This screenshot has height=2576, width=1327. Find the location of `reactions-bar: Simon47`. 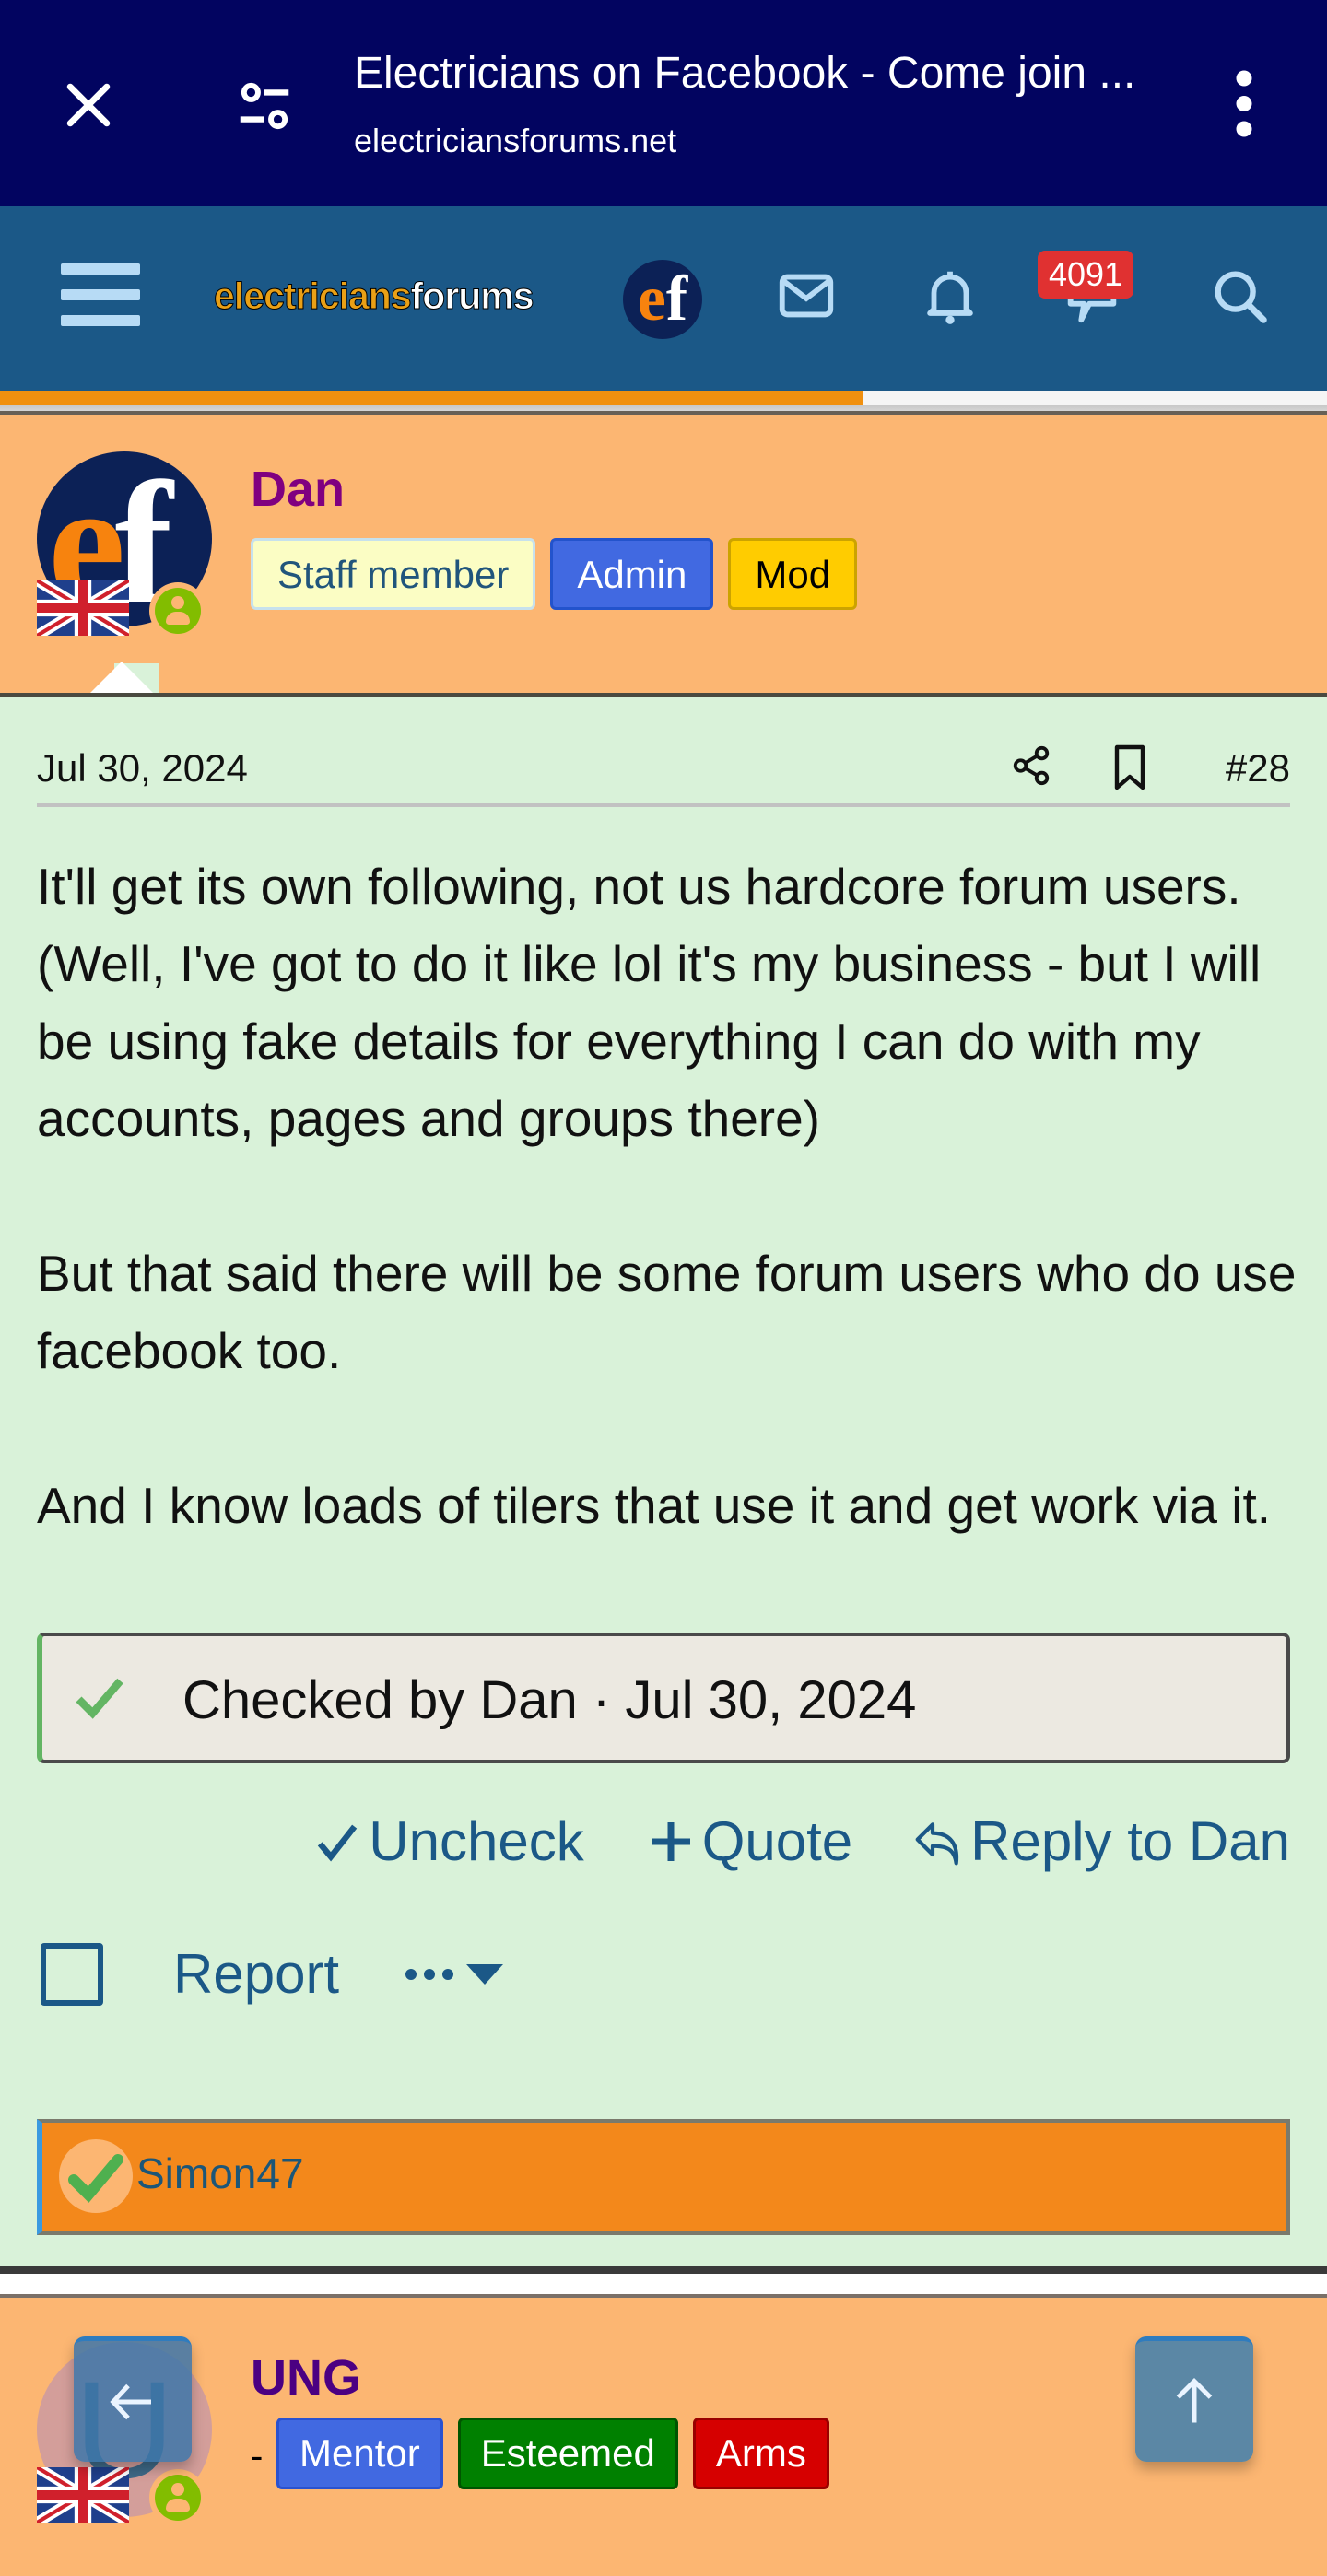

reactions-bar: Simon47 is located at coordinates (663, 2177).